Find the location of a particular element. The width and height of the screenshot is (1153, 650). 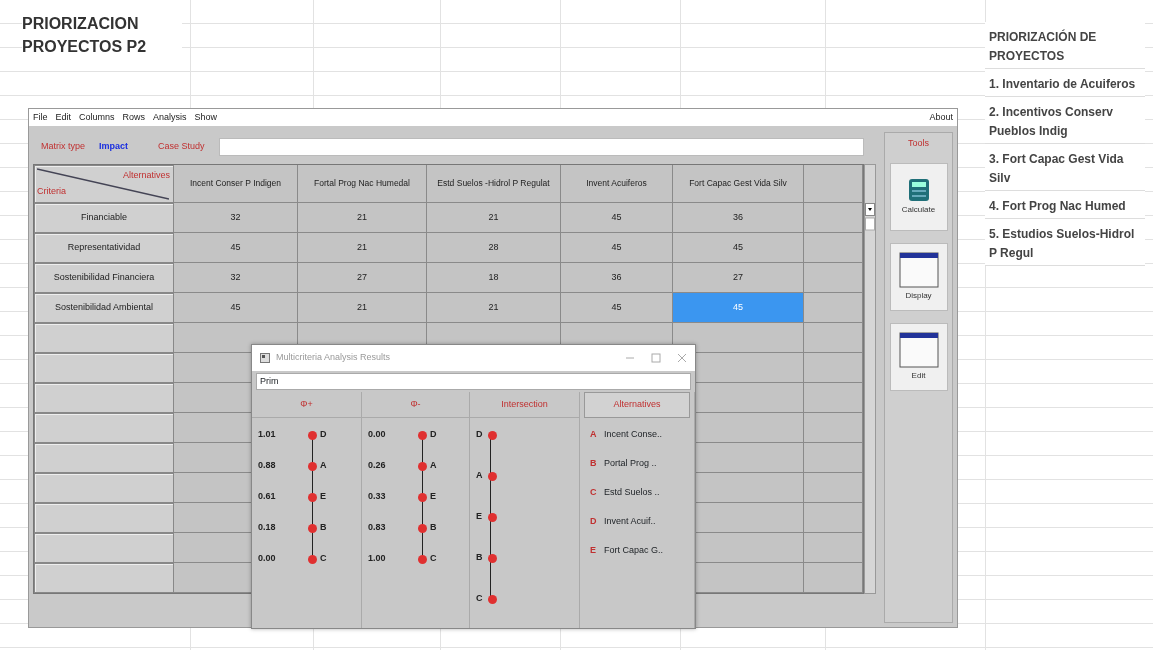

column-header: Intersection is located at coordinates (524, 405).